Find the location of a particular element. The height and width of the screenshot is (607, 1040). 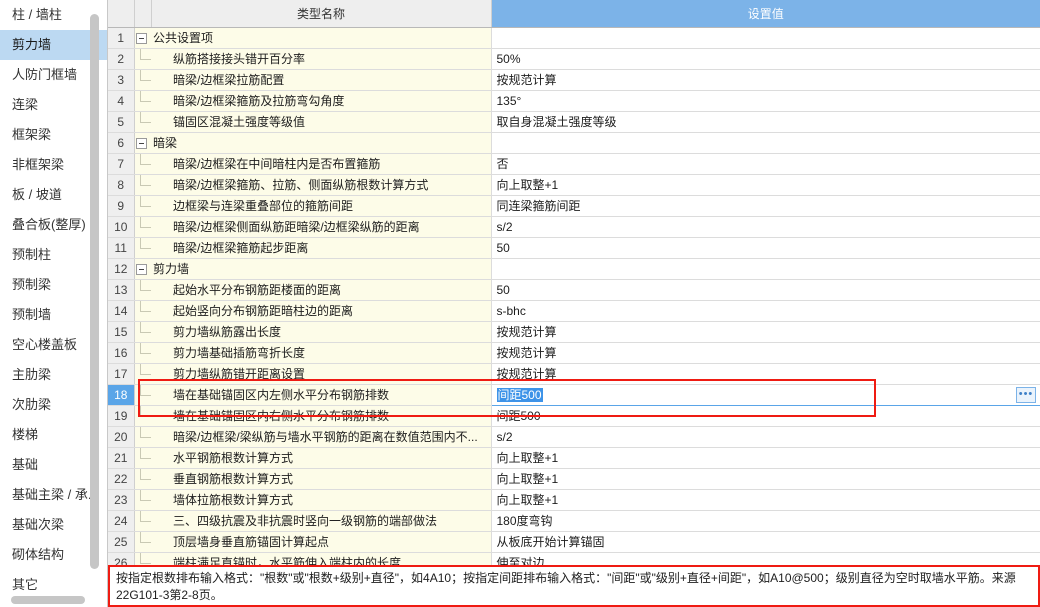

table-row: 8 暗梁/边框梁箍筋、拉筋、侧面纵筋根数计算方式 向上取整+1 is located at coordinates (574, 185).